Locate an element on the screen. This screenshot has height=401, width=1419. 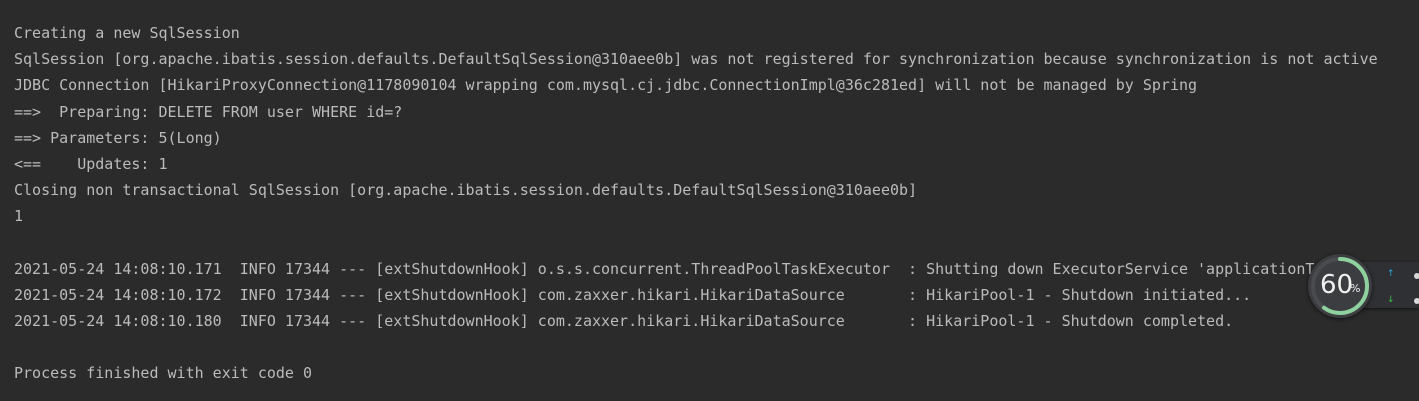
console-line: Process finished with exit code 0 is located at coordinates (163, 373).